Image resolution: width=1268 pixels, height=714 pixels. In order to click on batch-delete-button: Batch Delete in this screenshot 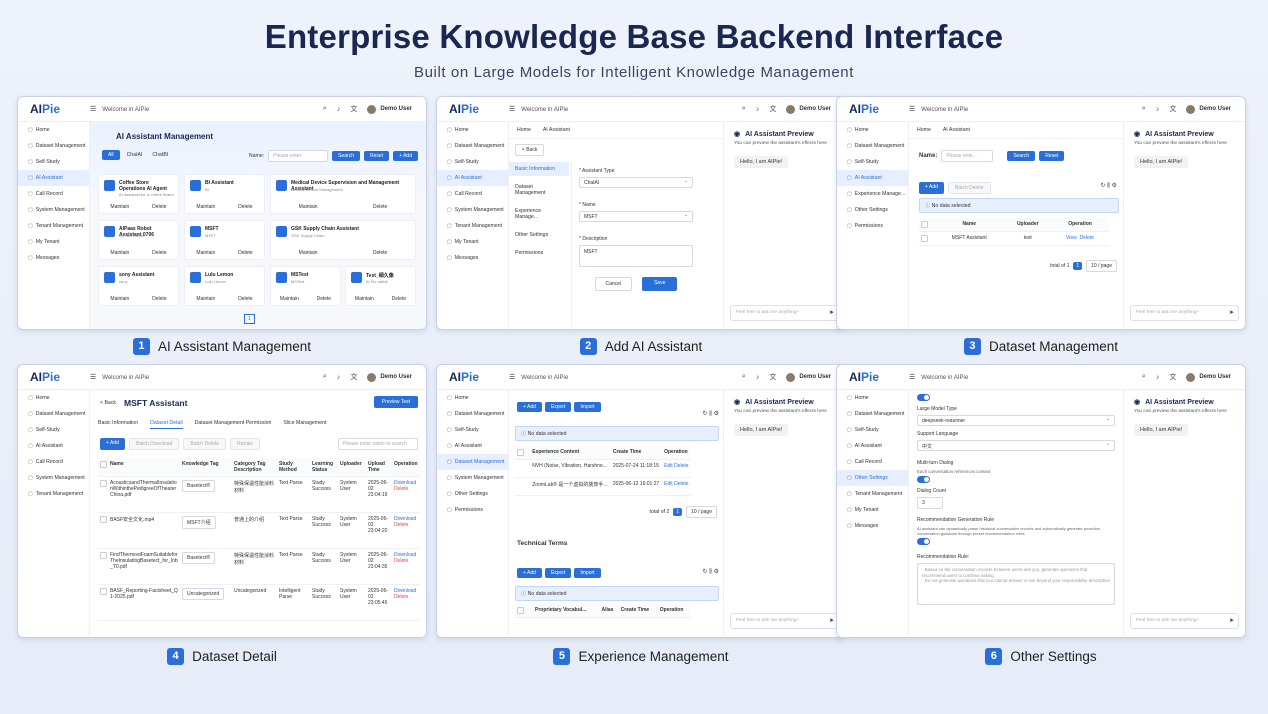, I will do `click(204, 444)`.